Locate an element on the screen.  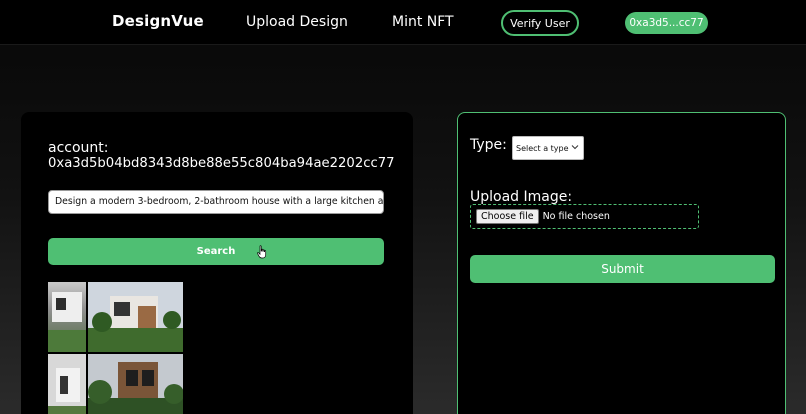
type-select: Select a type is located at coordinates (548, 148).